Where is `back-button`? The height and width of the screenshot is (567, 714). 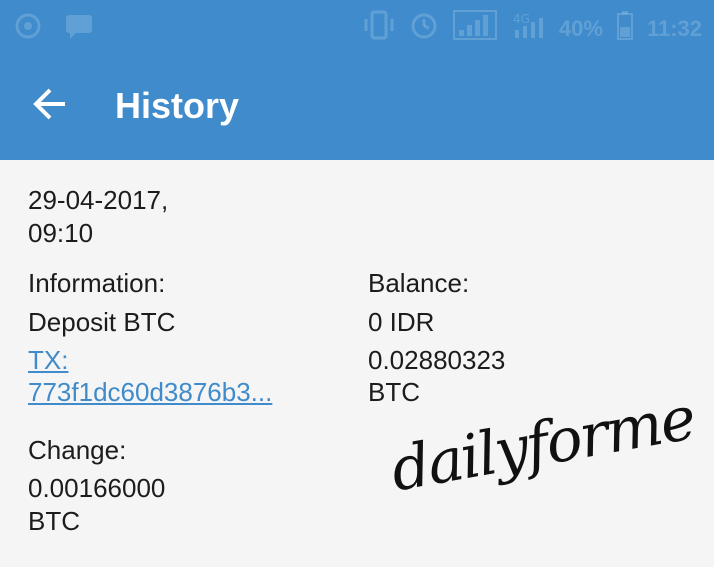
back-button is located at coordinates (50, 104).